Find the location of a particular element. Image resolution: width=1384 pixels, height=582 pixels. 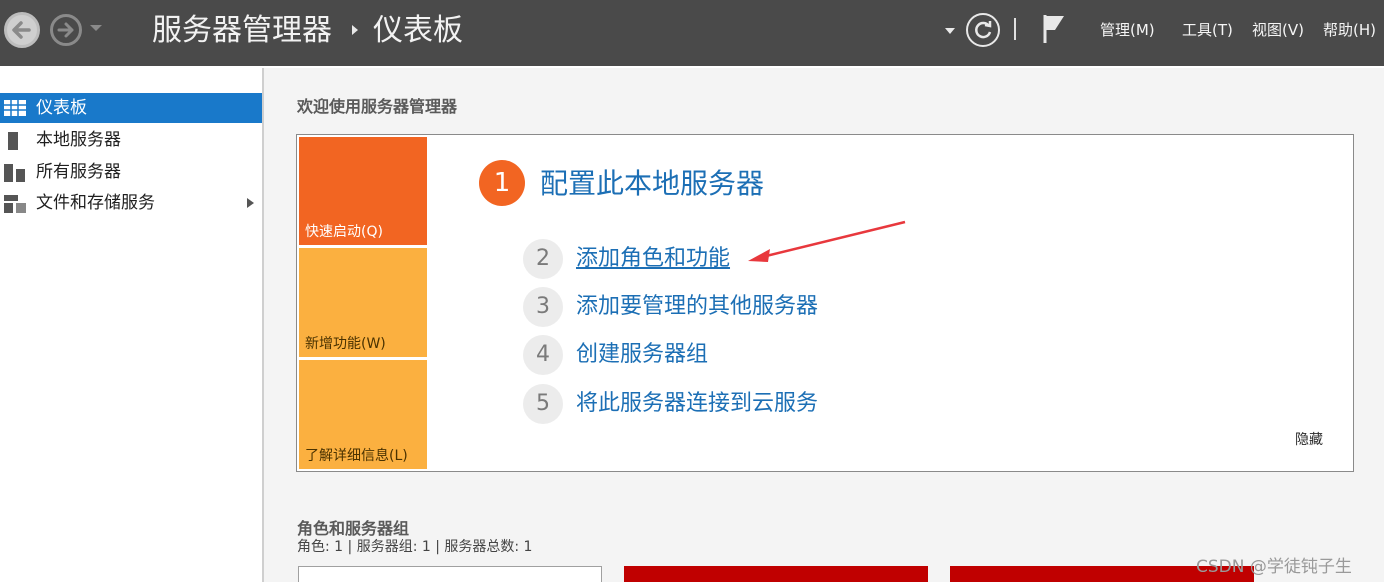

role-card is located at coordinates (450, 574).